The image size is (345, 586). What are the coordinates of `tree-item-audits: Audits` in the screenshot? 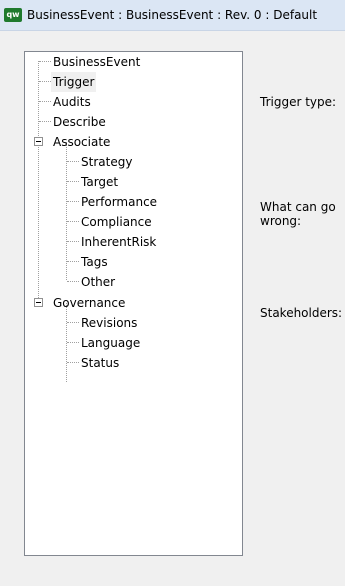 It's located at (72, 102).